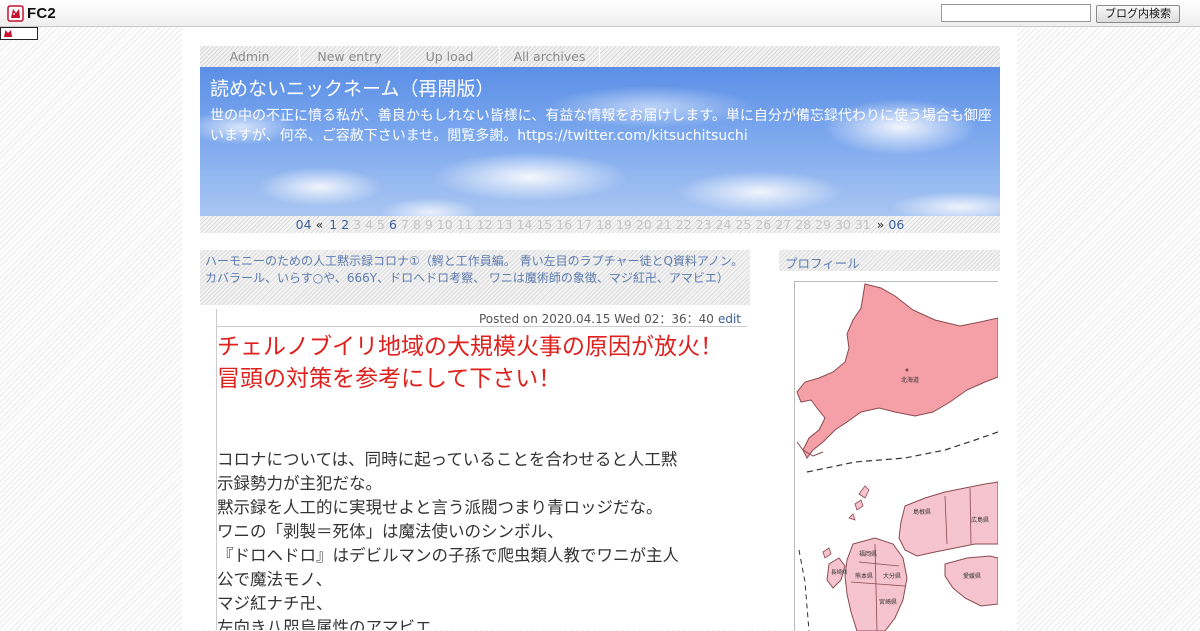 This screenshot has width=1200, height=631. I want to click on map-label-nagasaki: 長崎県, so click(839, 572).